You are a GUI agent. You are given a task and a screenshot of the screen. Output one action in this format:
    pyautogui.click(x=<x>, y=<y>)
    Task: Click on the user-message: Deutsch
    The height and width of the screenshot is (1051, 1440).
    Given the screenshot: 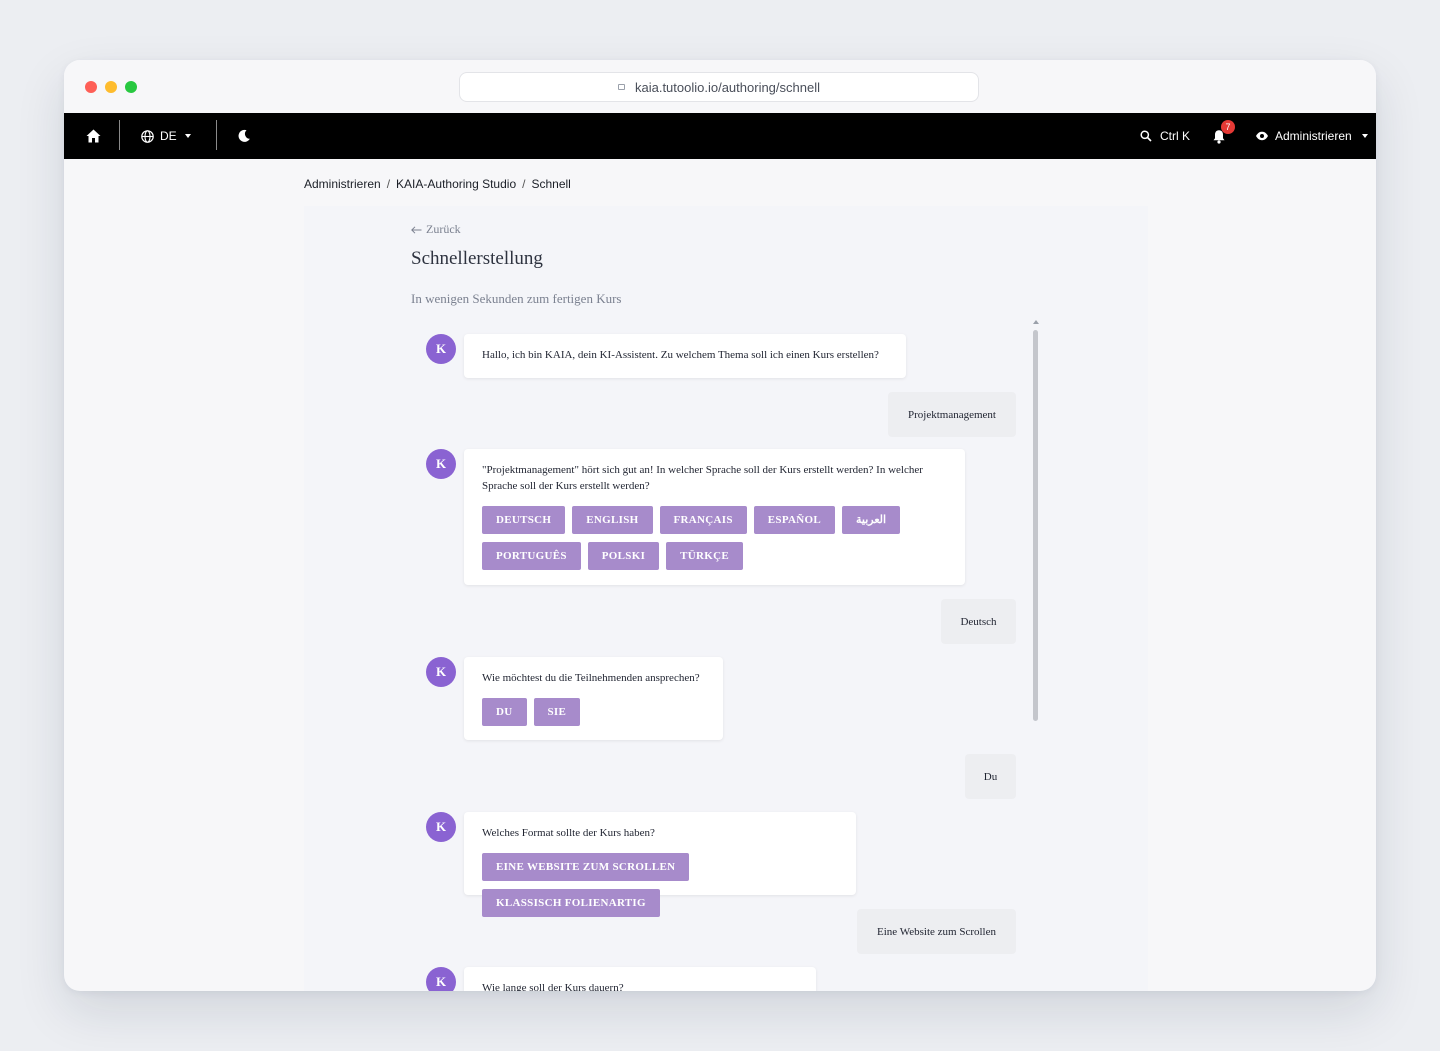 What is the action you would take?
    pyautogui.click(x=978, y=621)
    